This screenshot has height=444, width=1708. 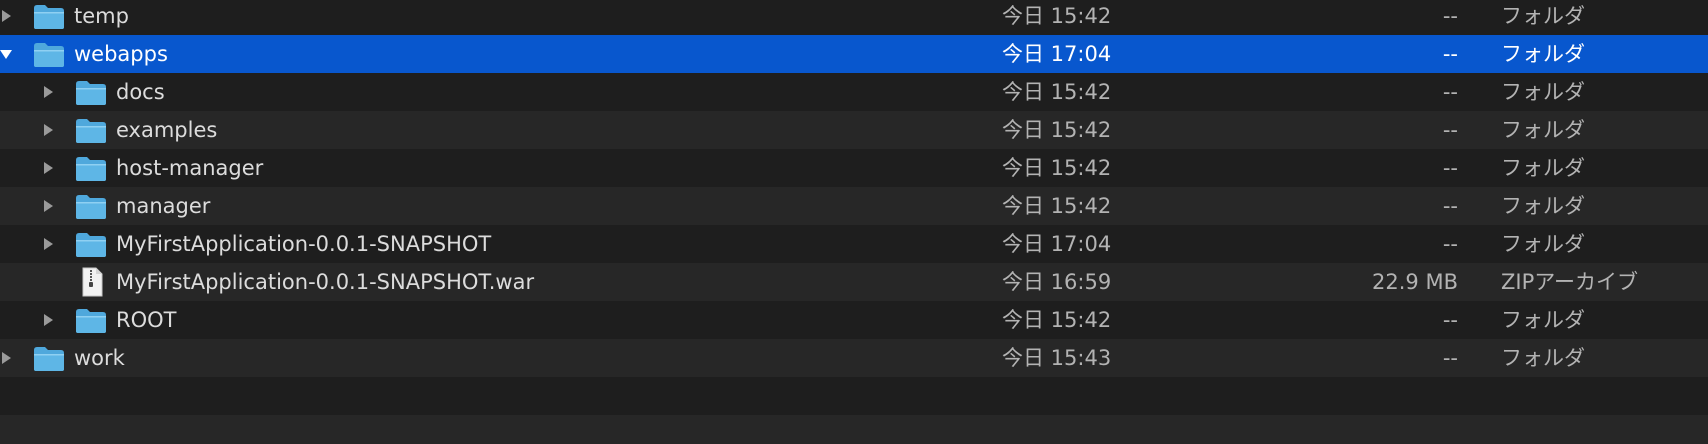 I want to click on file-row: host-manager 今日 15:42 -- フォルダ, so click(x=854, y=168).